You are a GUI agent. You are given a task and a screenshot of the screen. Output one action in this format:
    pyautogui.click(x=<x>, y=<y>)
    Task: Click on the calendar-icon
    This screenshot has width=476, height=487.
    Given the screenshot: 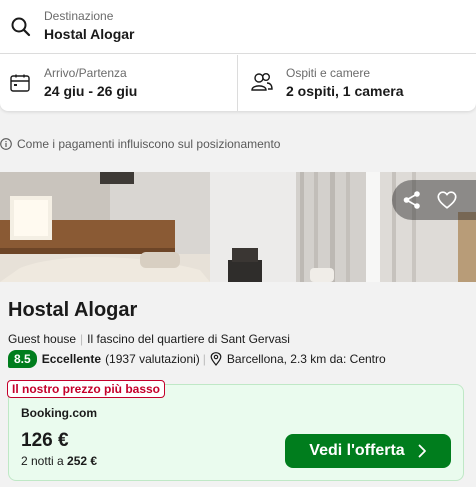 What is the action you would take?
    pyautogui.click(x=20, y=83)
    